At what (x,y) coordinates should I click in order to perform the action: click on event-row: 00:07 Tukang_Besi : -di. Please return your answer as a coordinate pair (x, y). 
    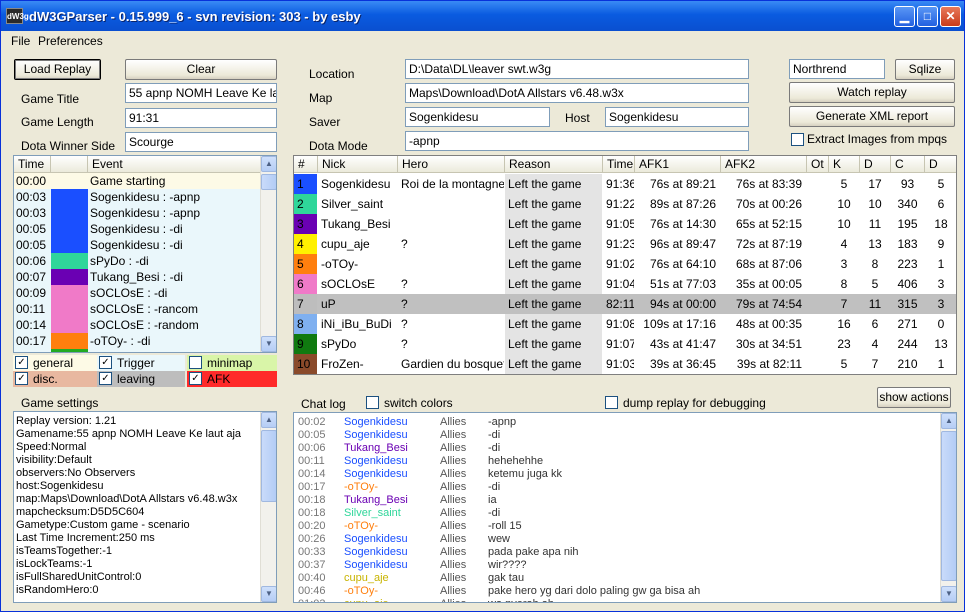
    Looking at the image, I should click on (138, 277).